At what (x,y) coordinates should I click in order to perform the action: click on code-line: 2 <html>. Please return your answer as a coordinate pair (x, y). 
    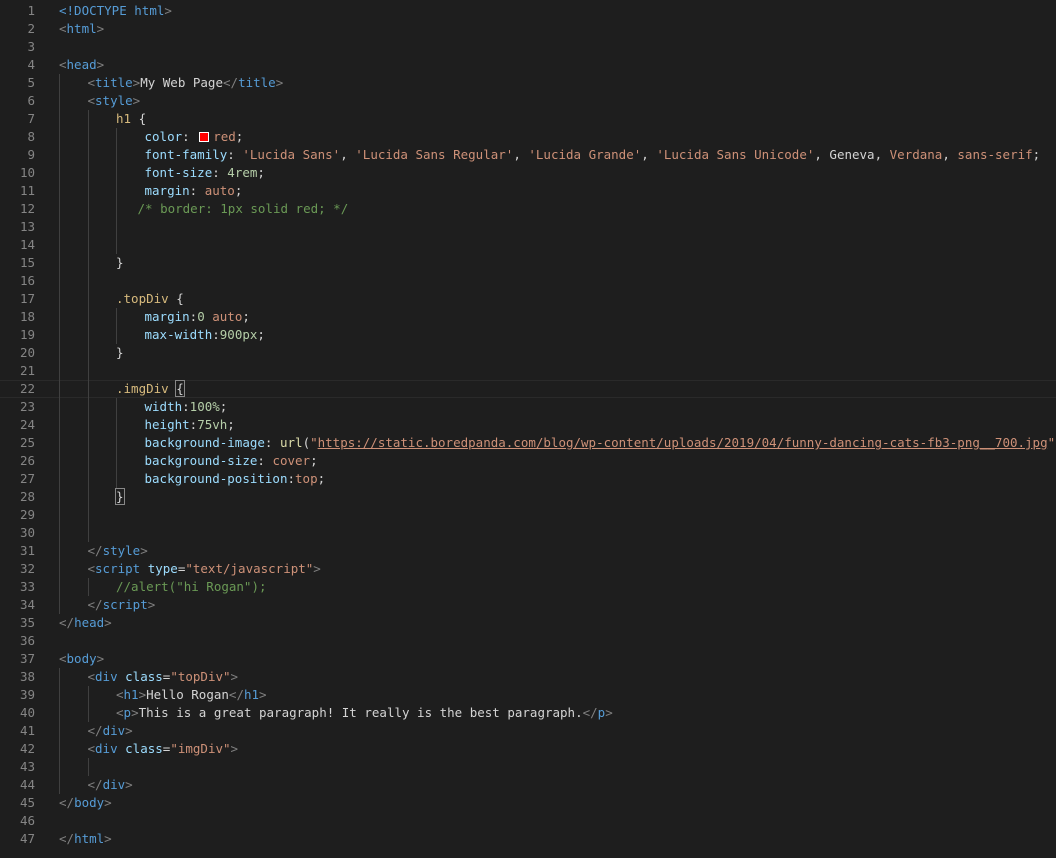
    Looking at the image, I should click on (528, 29).